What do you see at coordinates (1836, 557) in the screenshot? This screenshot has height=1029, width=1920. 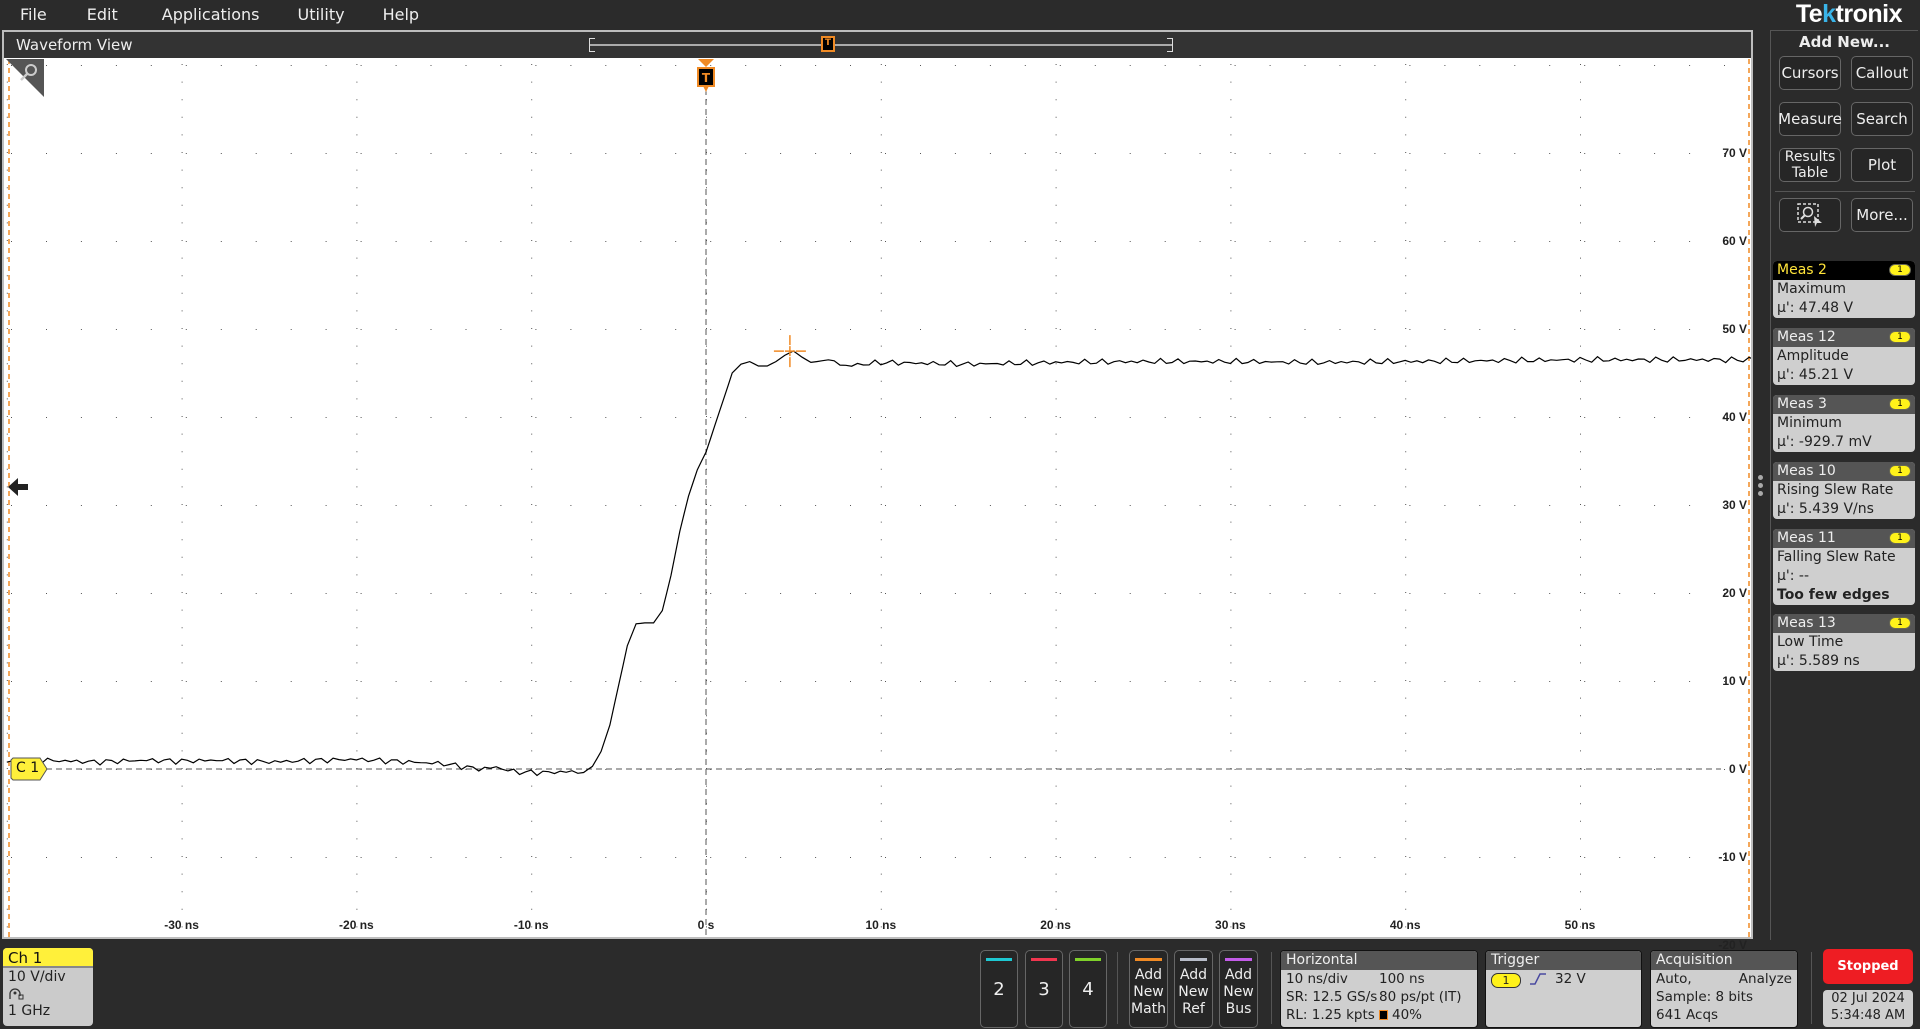 I see `measurement-type: Falling Slew Rate` at bounding box center [1836, 557].